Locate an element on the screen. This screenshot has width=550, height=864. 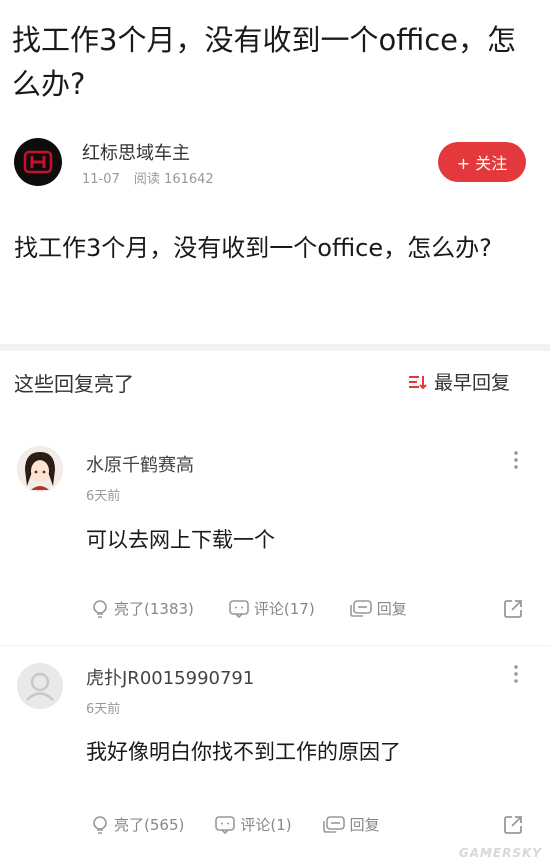
comment-text: 可以去网上下载一个 is located at coordinates (180, 540).